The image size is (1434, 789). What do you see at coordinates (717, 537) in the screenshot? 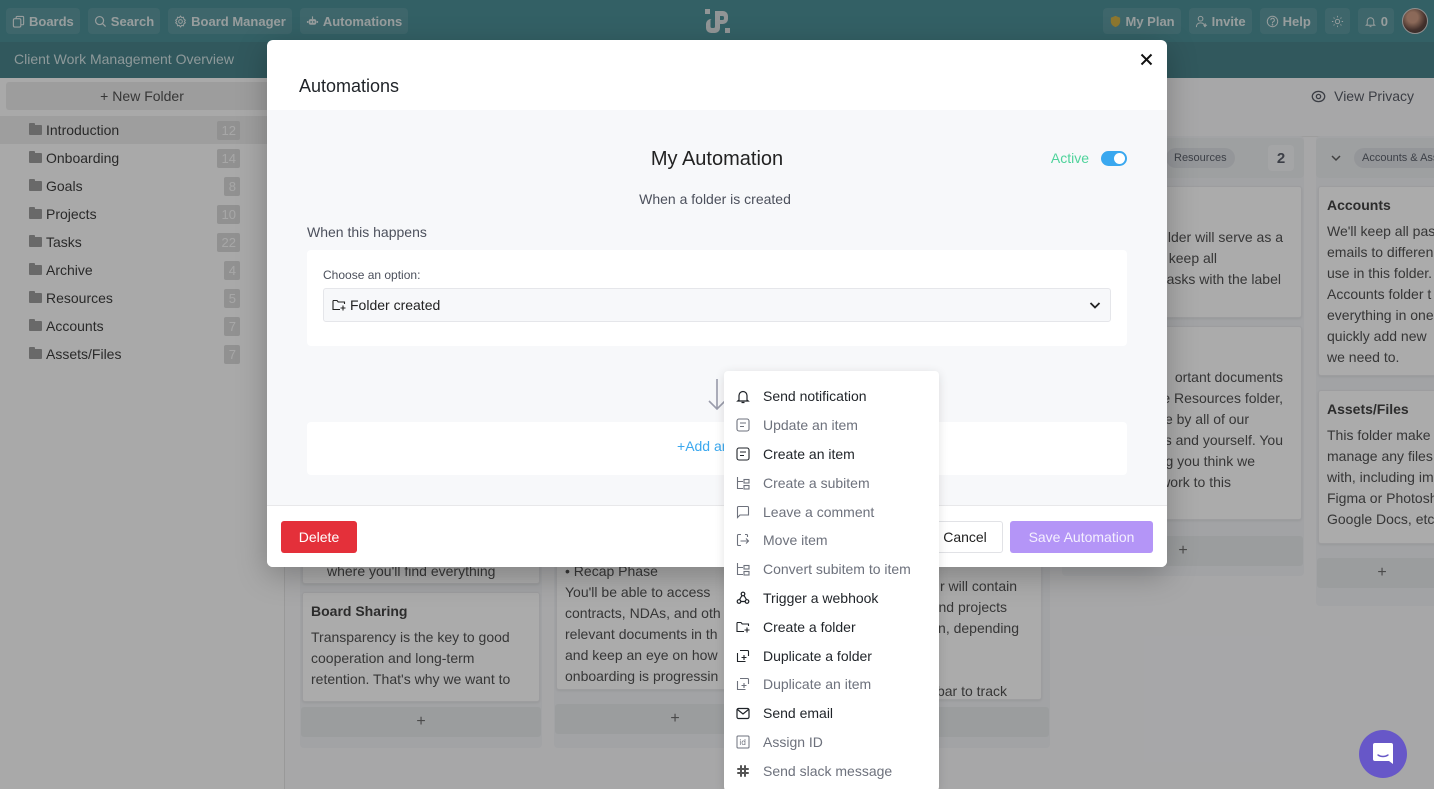
I see `modal-footer: Delete Cancel Save Automation` at bounding box center [717, 537].